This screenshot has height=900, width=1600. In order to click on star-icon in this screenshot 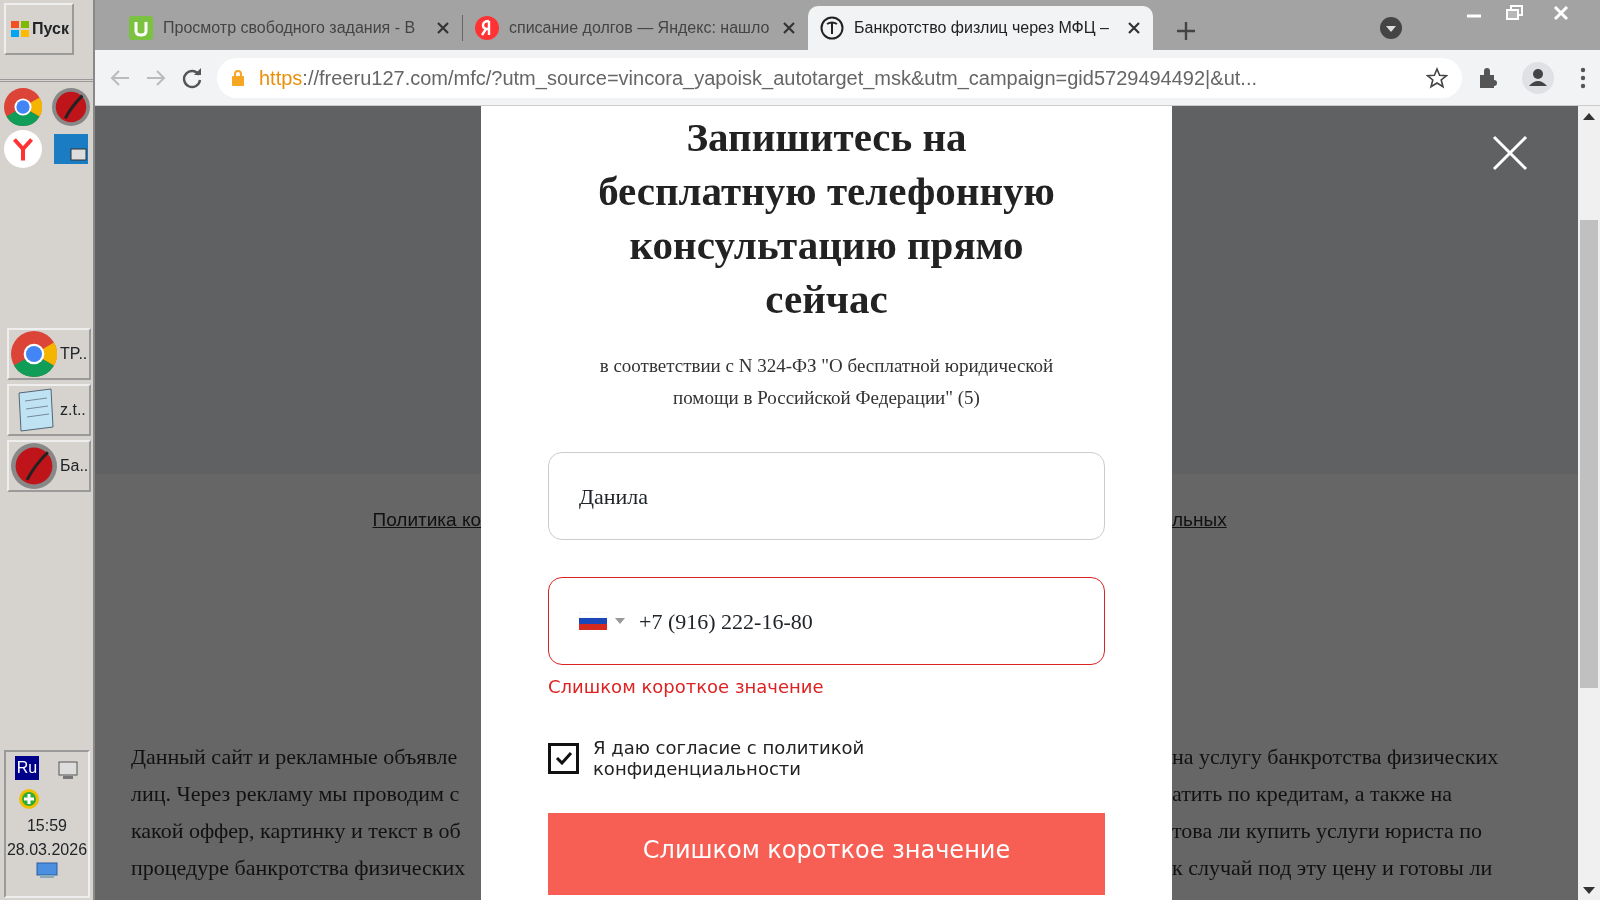, I will do `click(1437, 77)`.